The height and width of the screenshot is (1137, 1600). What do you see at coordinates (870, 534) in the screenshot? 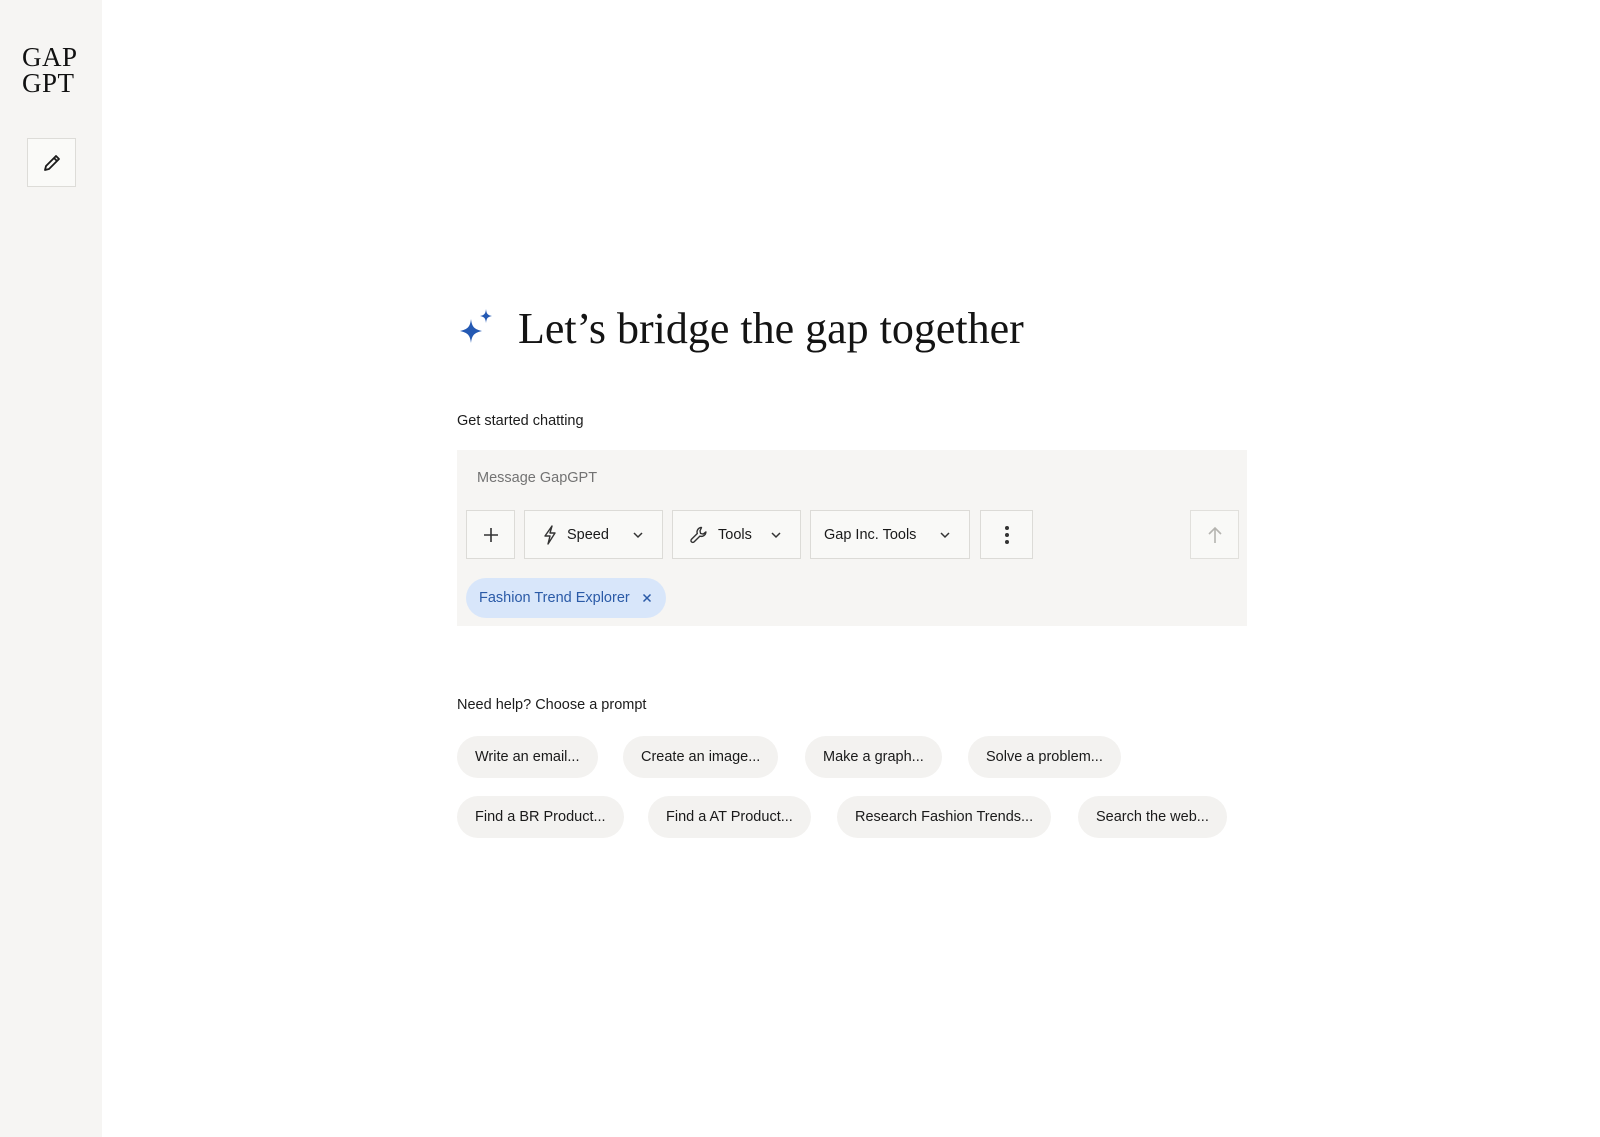
I see `gap-inc-tools-label: Gap Inc. Tools` at bounding box center [870, 534].